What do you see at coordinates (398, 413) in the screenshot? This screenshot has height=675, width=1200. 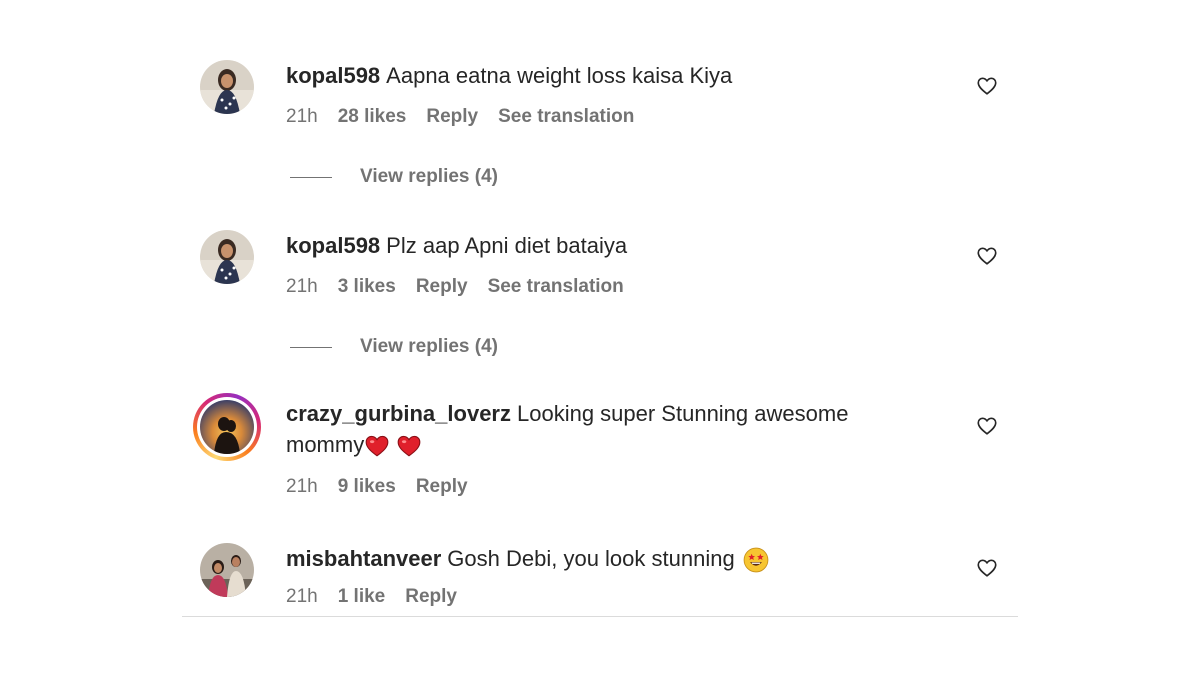 I see `comment-username: crazy_gurbina_loverz` at bounding box center [398, 413].